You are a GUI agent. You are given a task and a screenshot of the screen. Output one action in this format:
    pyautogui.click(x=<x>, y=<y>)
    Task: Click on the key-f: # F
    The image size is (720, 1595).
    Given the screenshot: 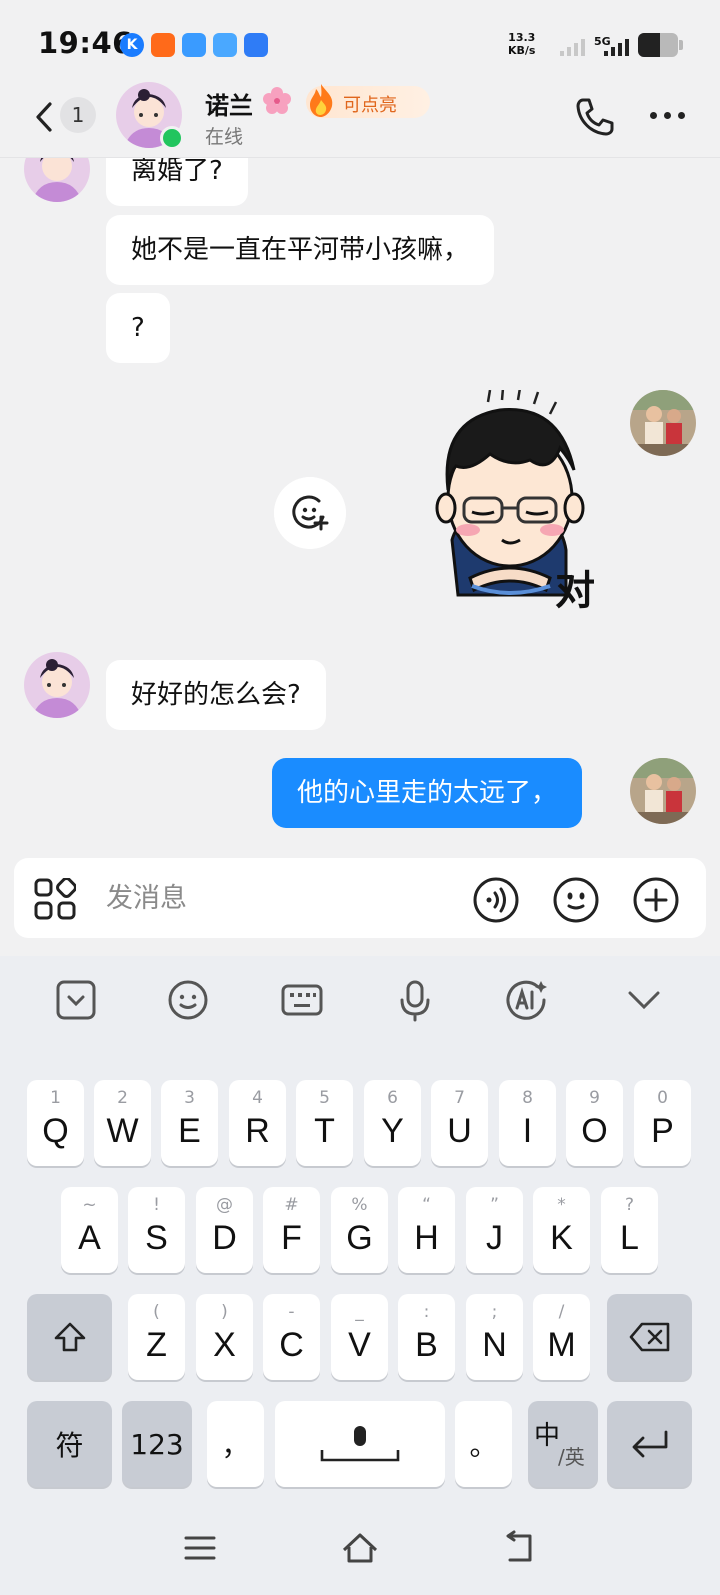 What is the action you would take?
    pyautogui.click(x=291, y=1230)
    